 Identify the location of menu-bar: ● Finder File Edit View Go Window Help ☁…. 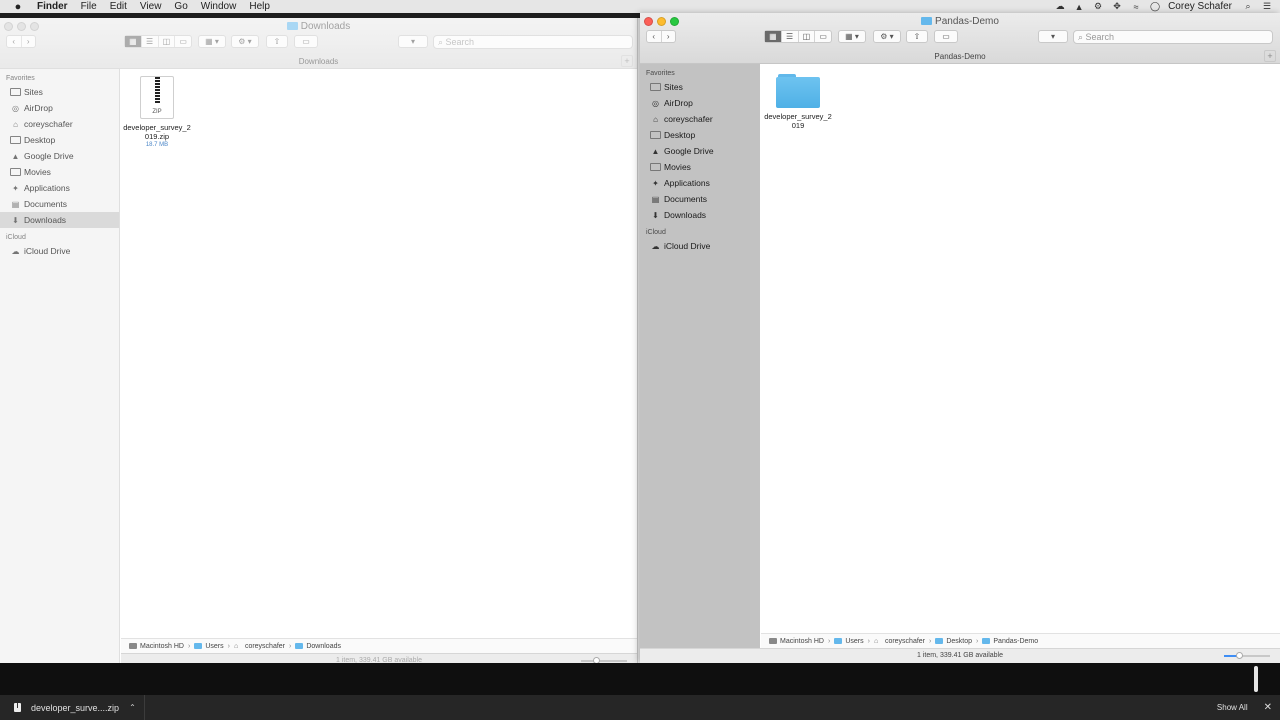
(640, 6).